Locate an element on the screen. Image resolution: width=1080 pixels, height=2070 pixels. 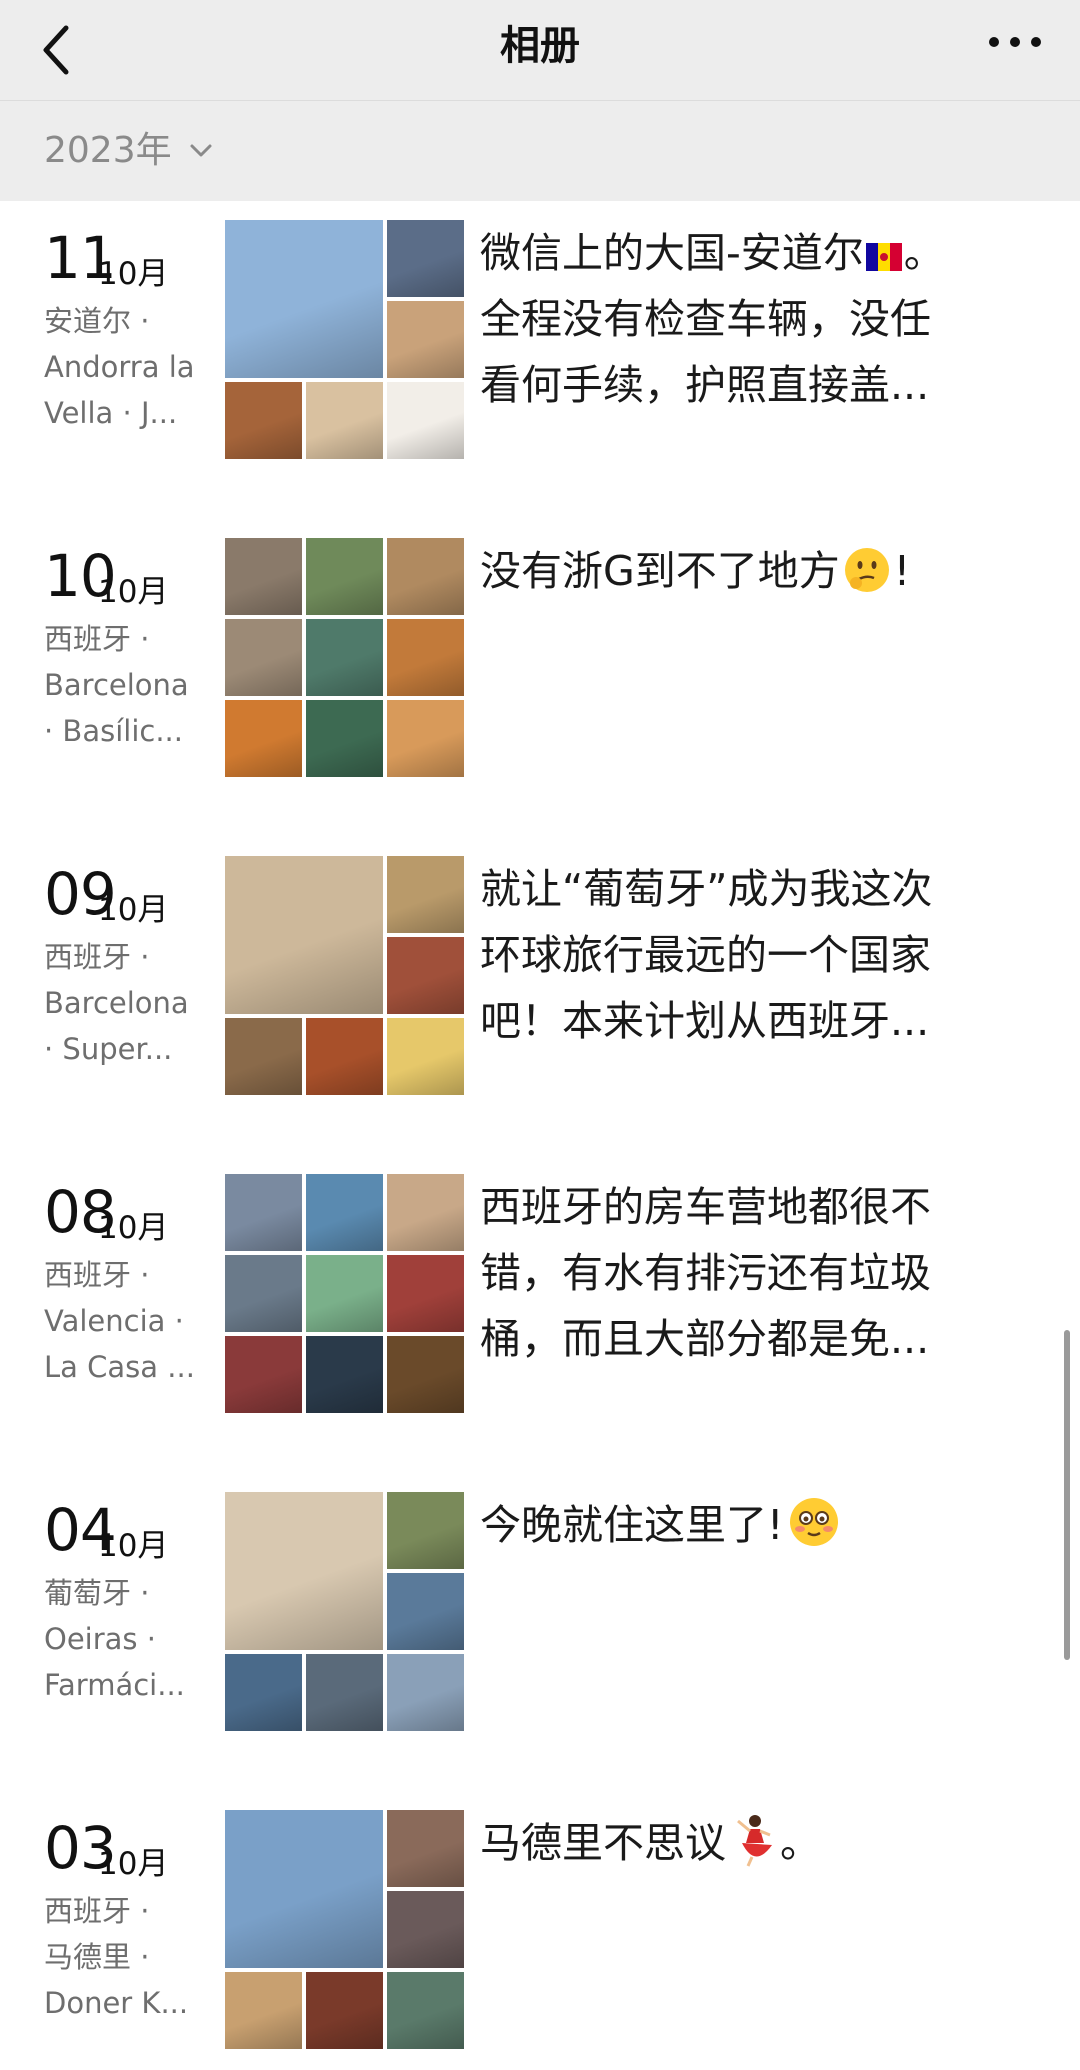
chevron-left-icon is located at coordinates (56, 50).